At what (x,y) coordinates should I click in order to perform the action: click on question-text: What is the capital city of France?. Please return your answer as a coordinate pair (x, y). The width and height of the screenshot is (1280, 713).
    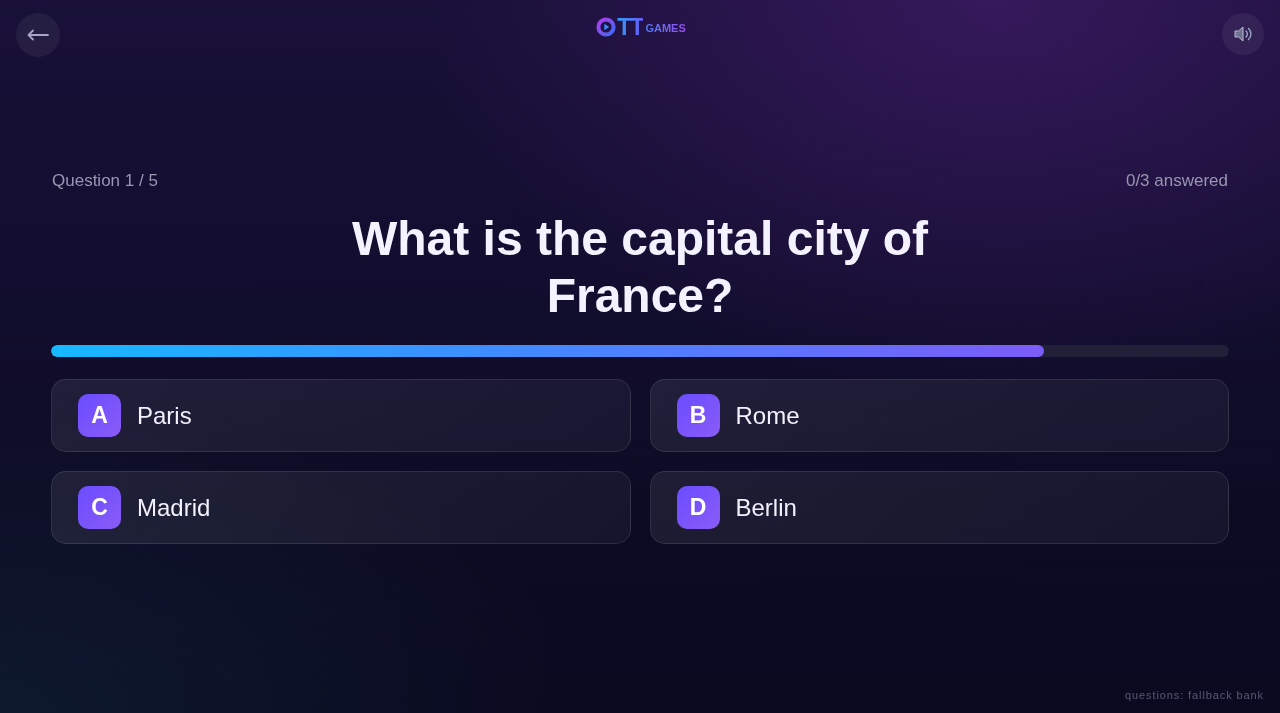
    Looking at the image, I should click on (640, 267).